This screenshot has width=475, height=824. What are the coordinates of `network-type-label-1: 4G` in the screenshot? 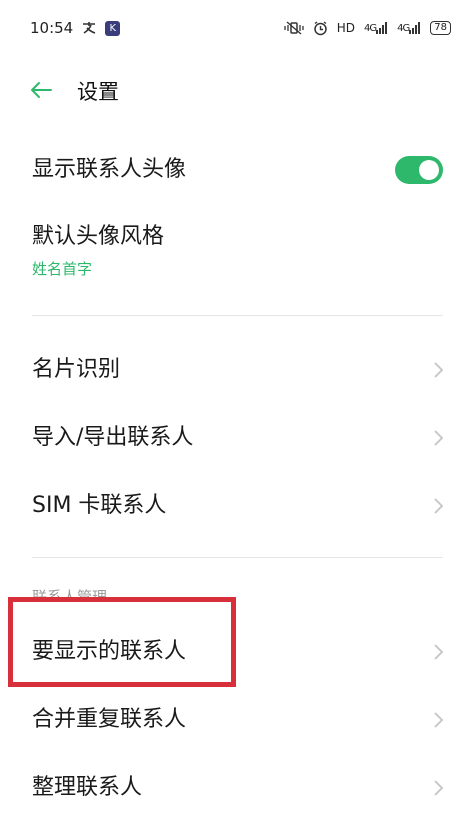 It's located at (370, 28).